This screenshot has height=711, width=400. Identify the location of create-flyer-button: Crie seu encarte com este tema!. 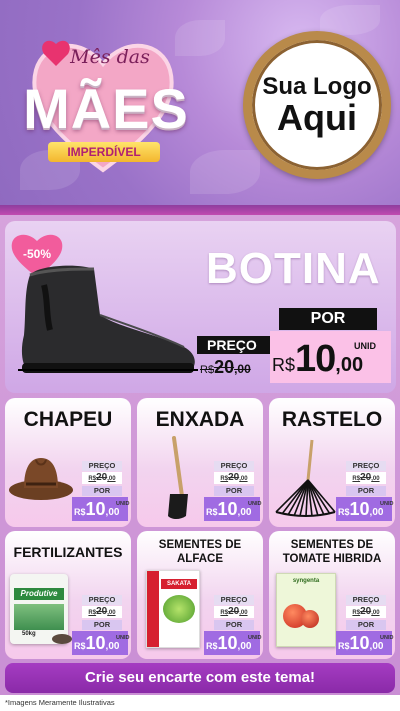
(200, 678).